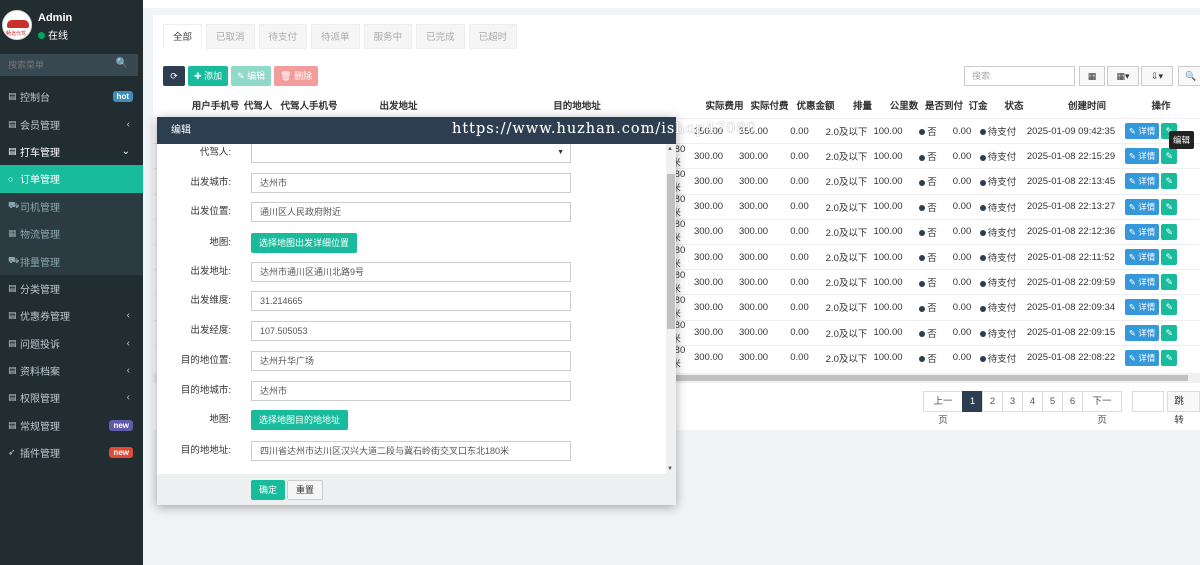  What do you see at coordinates (1052, 401) in the screenshot?
I see `page-button: 5` at bounding box center [1052, 401].